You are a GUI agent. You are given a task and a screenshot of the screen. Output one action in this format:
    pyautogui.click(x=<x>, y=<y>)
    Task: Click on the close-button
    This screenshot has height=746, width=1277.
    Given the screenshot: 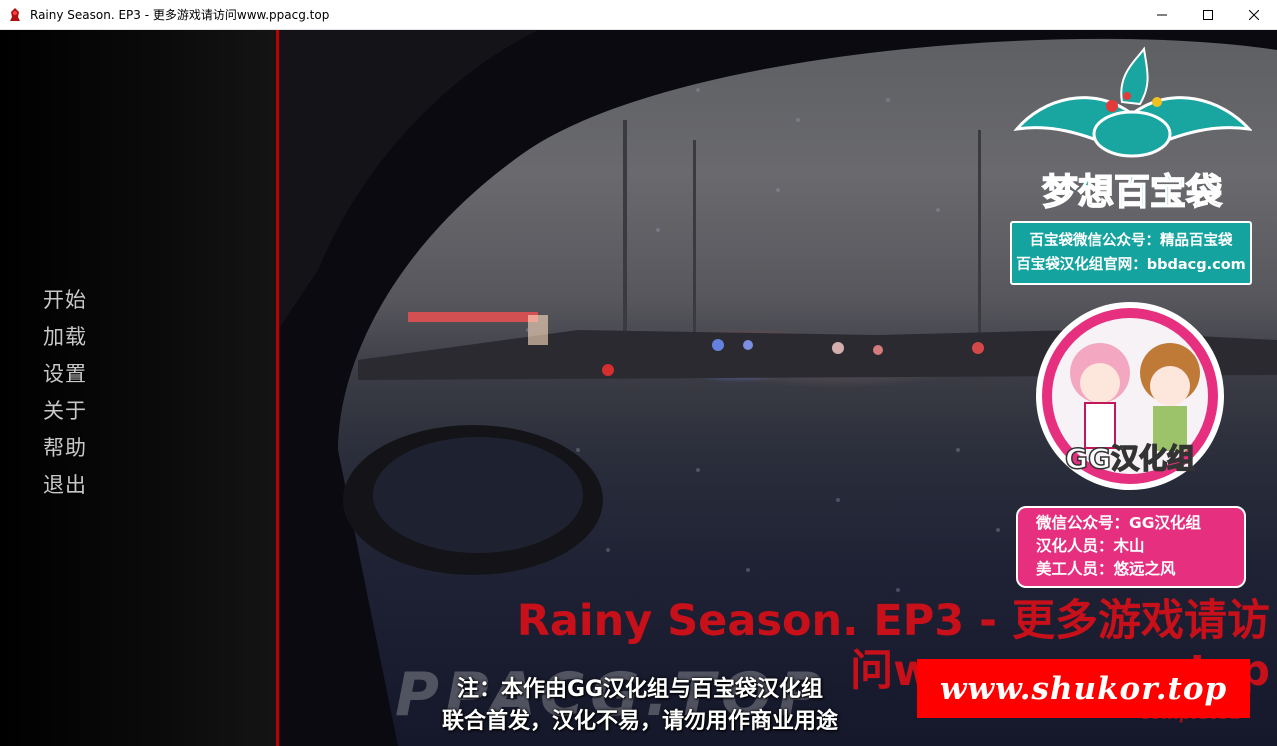 What is the action you would take?
    pyautogui.click(x=1254, y=15)
    